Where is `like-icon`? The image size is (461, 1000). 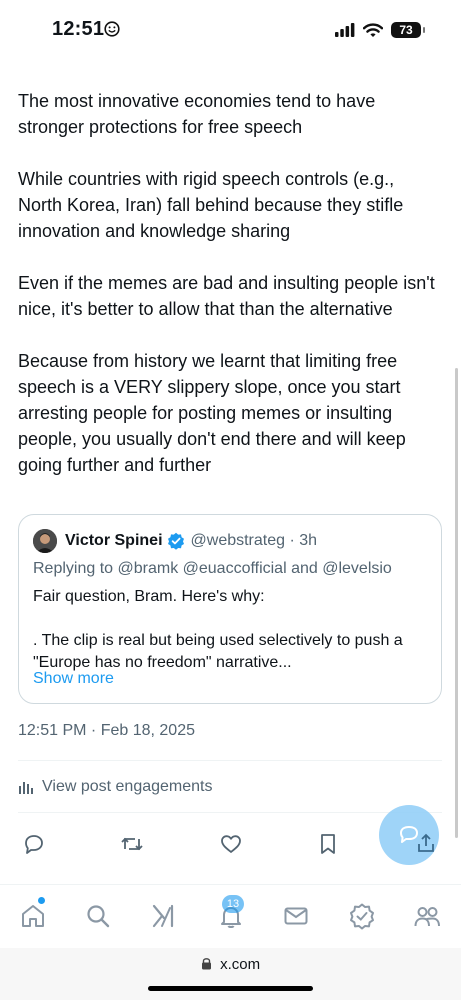 like-icon is located at coordinates (231, 844).